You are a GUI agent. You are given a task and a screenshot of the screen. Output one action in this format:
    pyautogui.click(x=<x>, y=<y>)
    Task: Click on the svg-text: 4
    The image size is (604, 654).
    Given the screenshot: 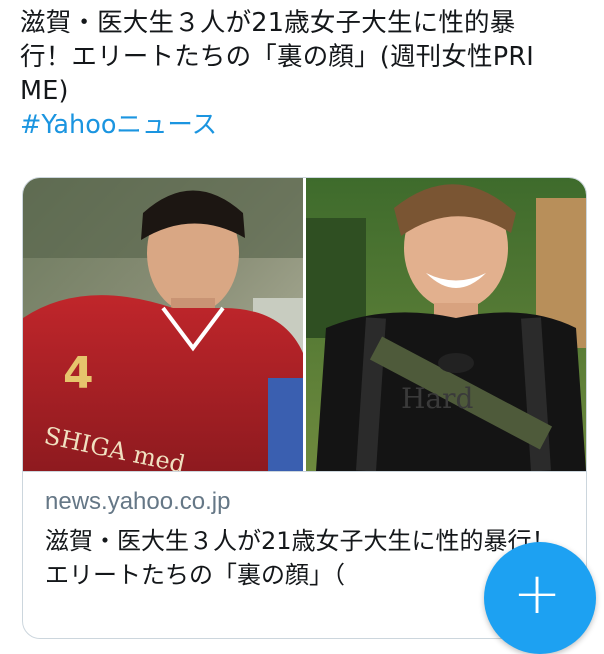 What is the action you would take?
    pyautogui.click(x=78, y=373)
    